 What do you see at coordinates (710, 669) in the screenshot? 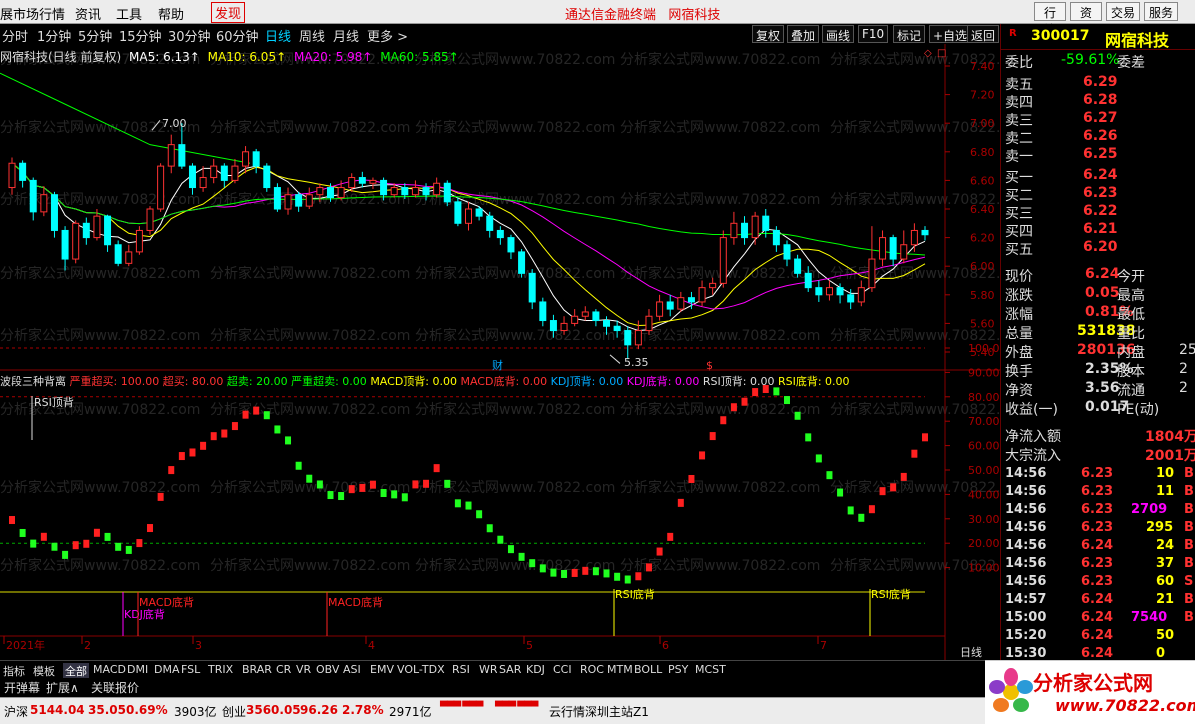
I see `indicator-tab: MCST` at bounding box center [710, 669].